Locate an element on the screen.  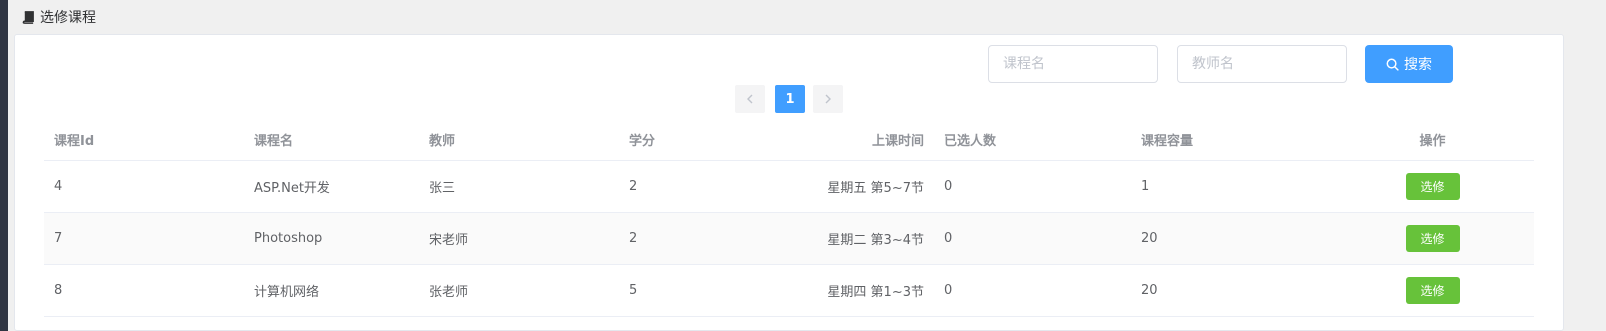
prev-page-button is located at coordinates (750, 99).